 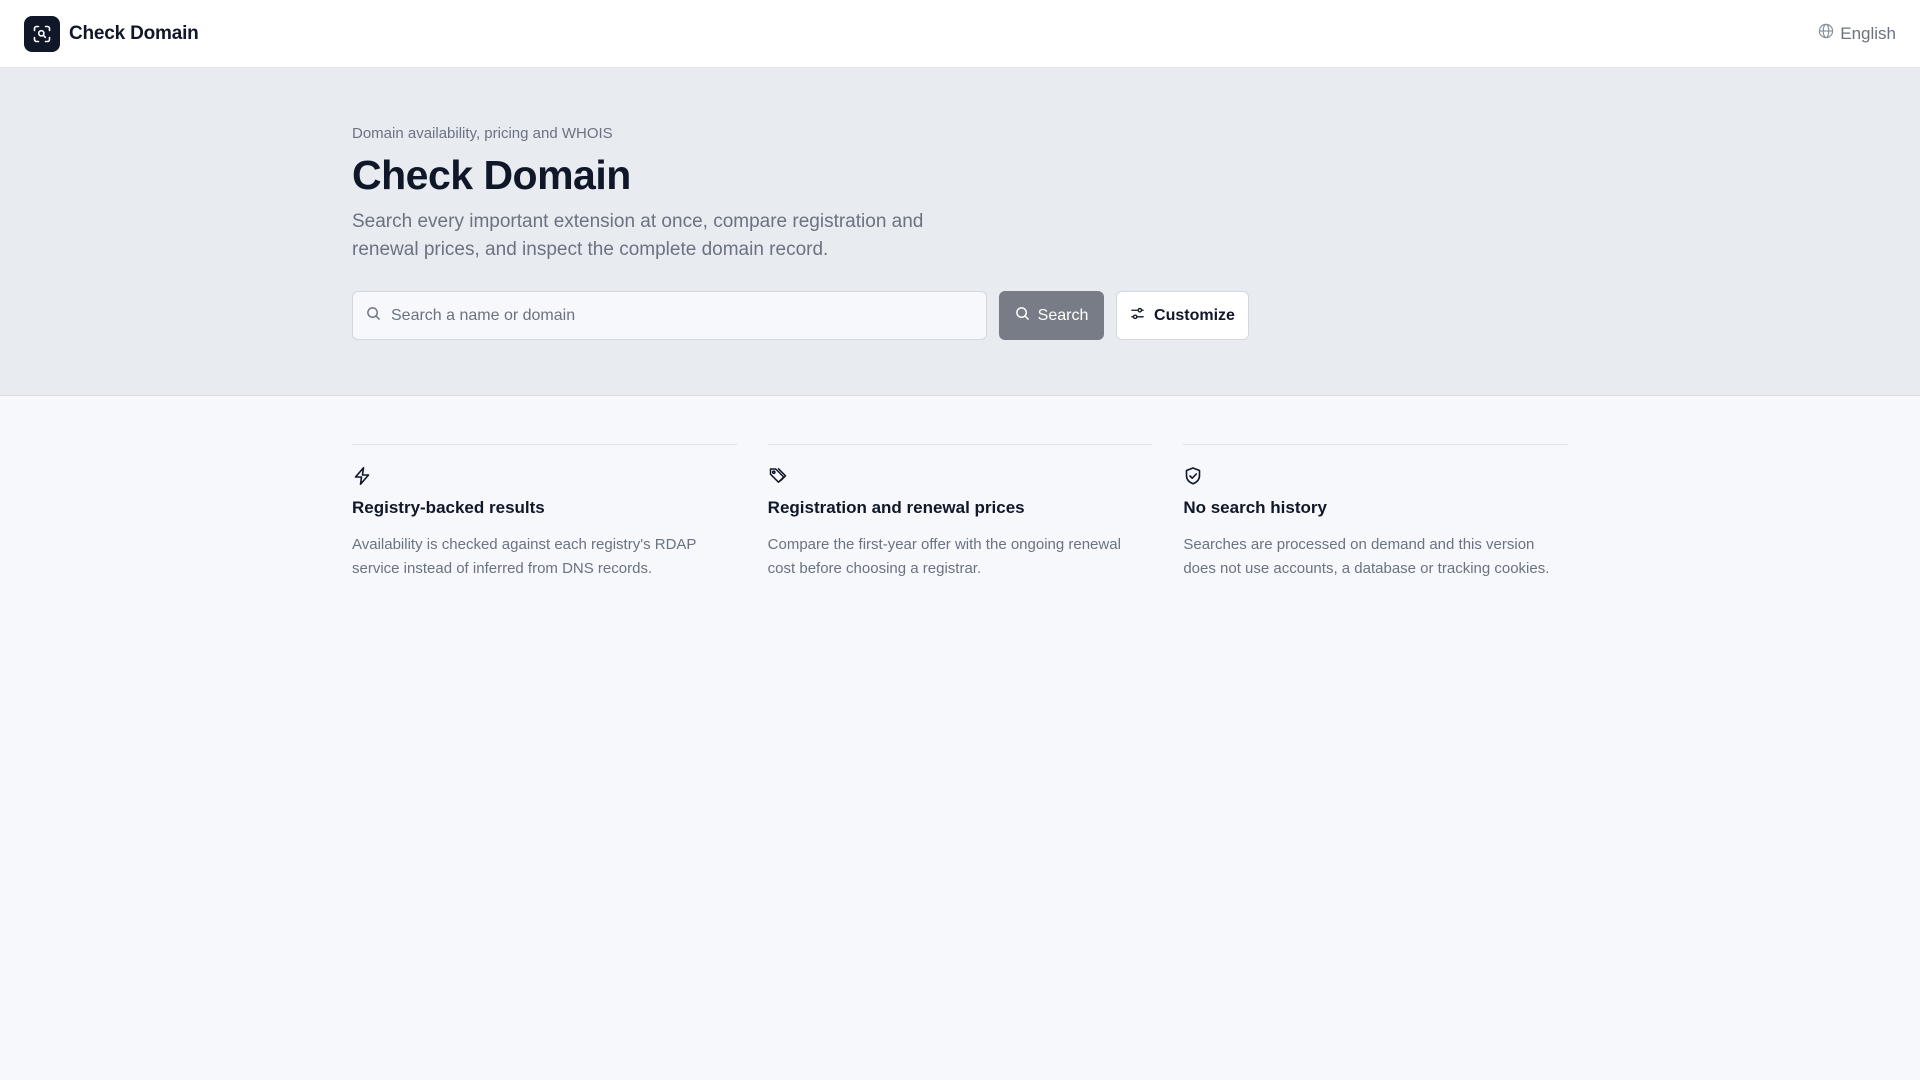 What do you see at coordinates (682, 315) in the screenshot?
I see `search-input` at bounding box center [682, 315].